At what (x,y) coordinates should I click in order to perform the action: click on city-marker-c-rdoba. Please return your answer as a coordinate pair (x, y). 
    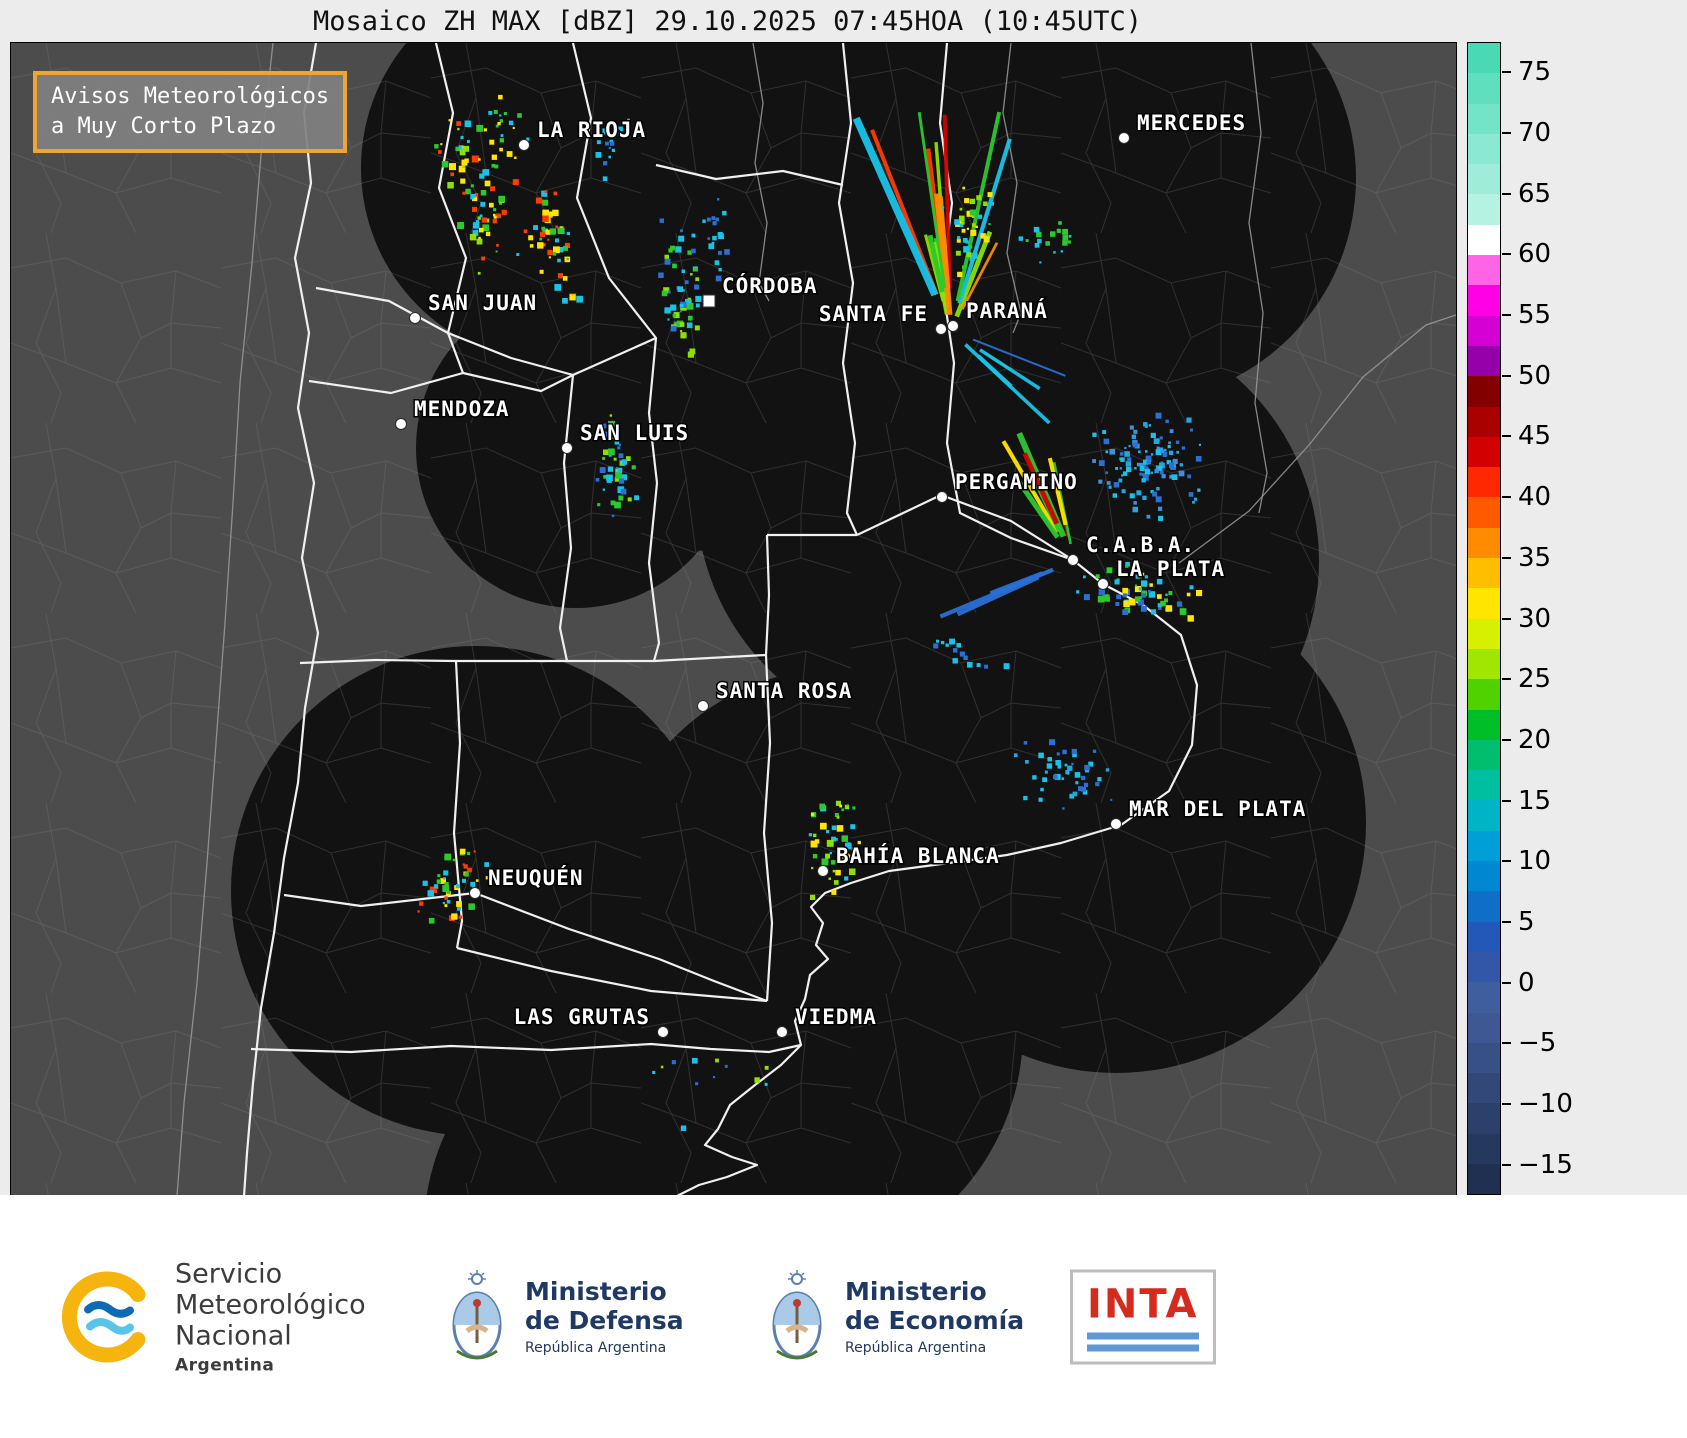
    Looking at the image, I should click on (709, 301).